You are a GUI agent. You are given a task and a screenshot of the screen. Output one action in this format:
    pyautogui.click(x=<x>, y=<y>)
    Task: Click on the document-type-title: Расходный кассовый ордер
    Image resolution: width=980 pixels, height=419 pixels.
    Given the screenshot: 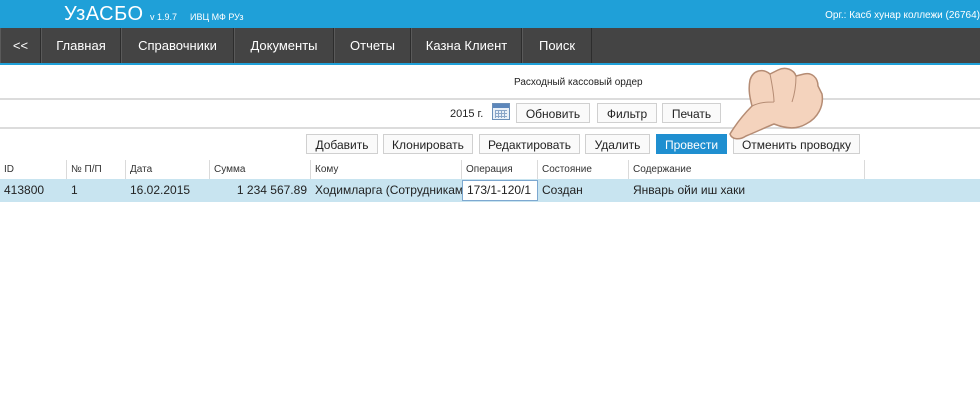 What is the action you would take?
    pyautogui.click(x=578, y=82)
    